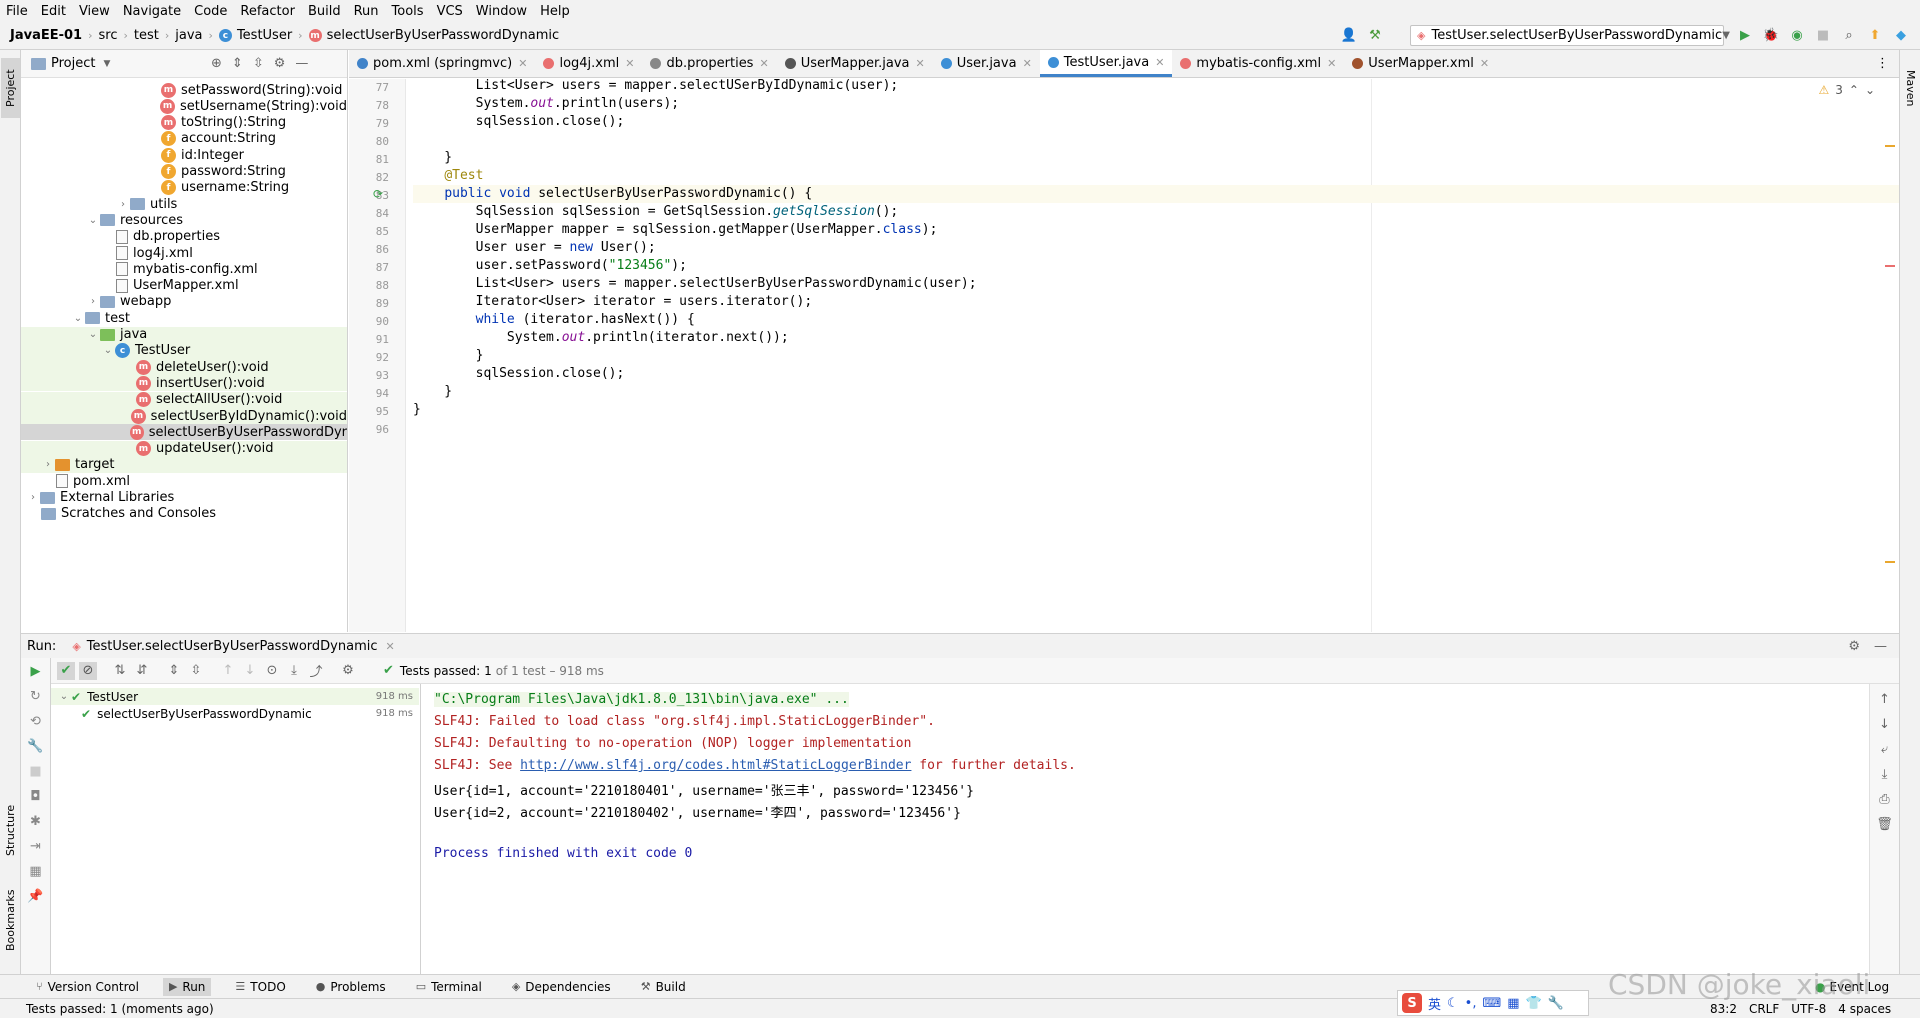  What do you see at coordinates (146, 35) in the screenshot?
I see `breadcrumb-item: test` at bounding box center [146, 35].